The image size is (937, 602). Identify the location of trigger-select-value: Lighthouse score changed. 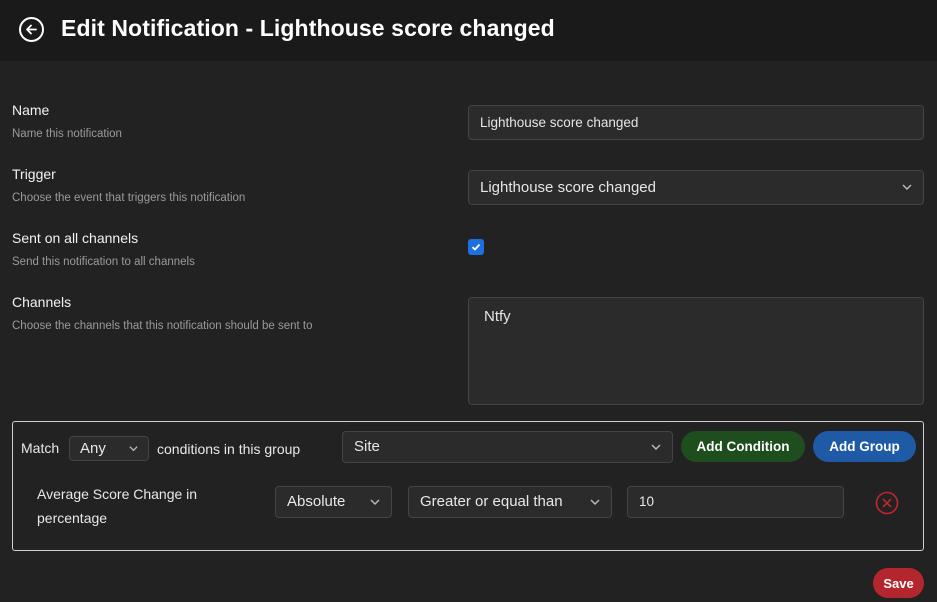
(568, 187).